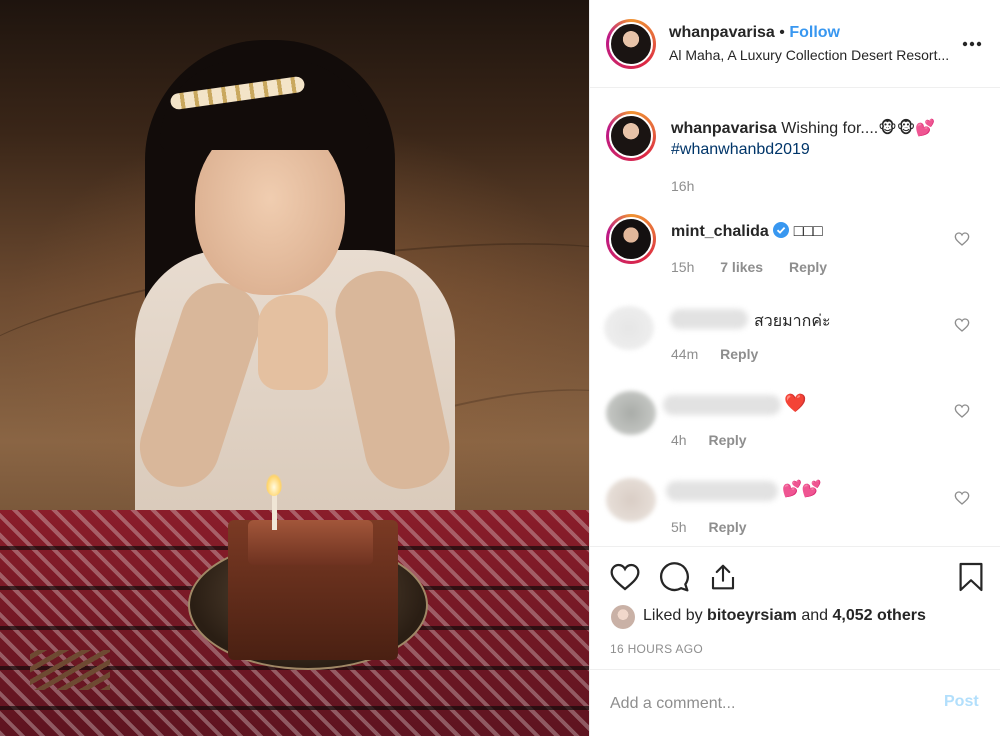 Image resolution: width=1000 pixels, height=736 pixels. What do you see at coordinates (684, 354) in the screenshot?
I see `comment-time: 44m` at bounding box center [684, 354].